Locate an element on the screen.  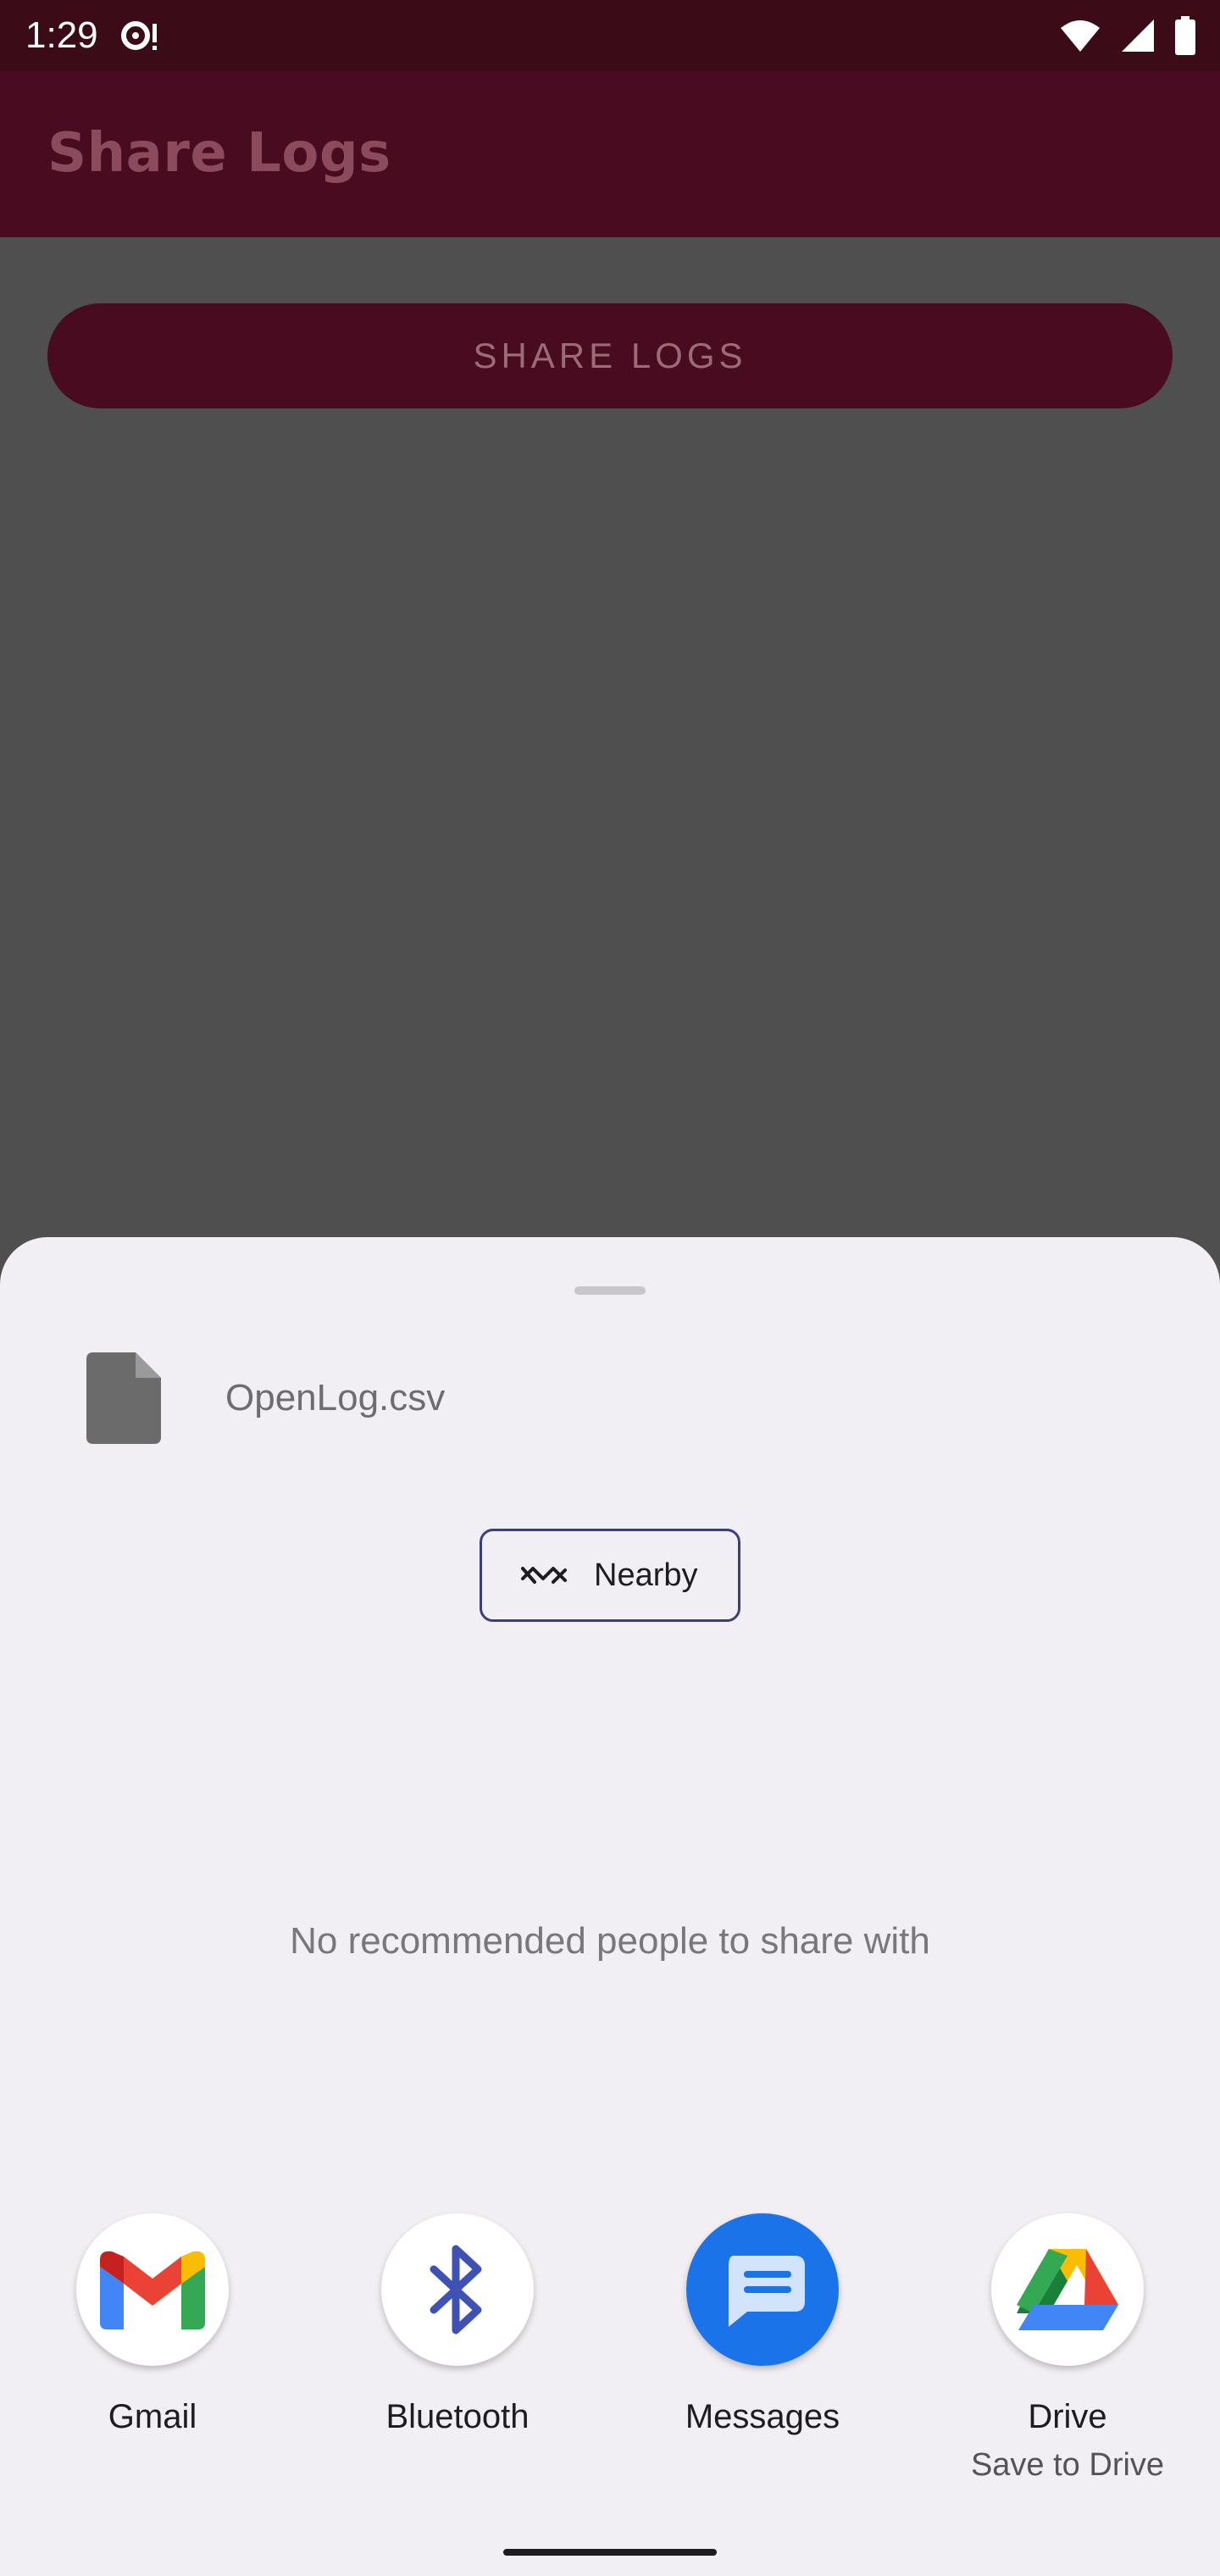
gmail-icon is located at coordinates (152, 2289).